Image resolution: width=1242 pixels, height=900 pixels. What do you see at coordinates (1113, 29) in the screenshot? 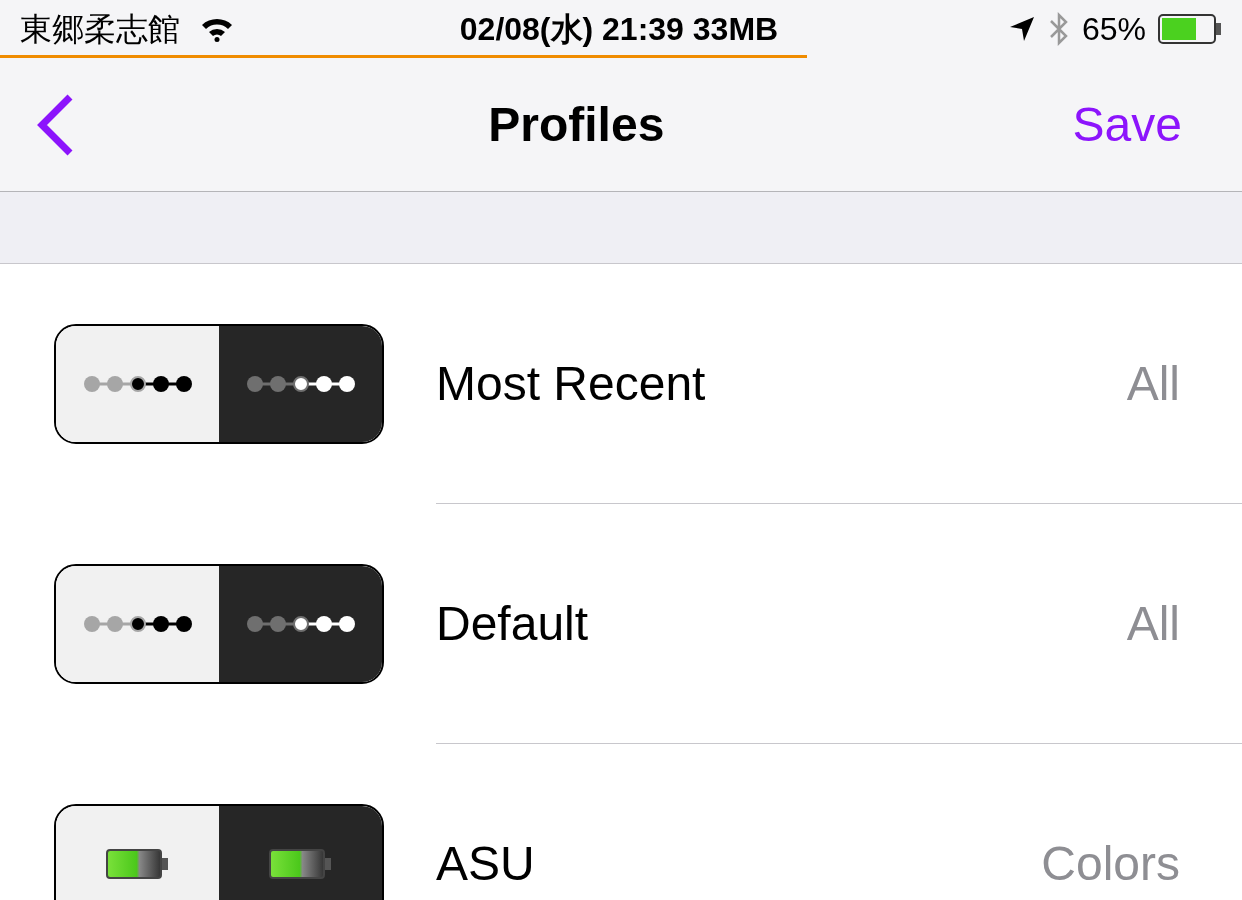
I see `battery-percent: 65%` at bounding box center [1113, 29].